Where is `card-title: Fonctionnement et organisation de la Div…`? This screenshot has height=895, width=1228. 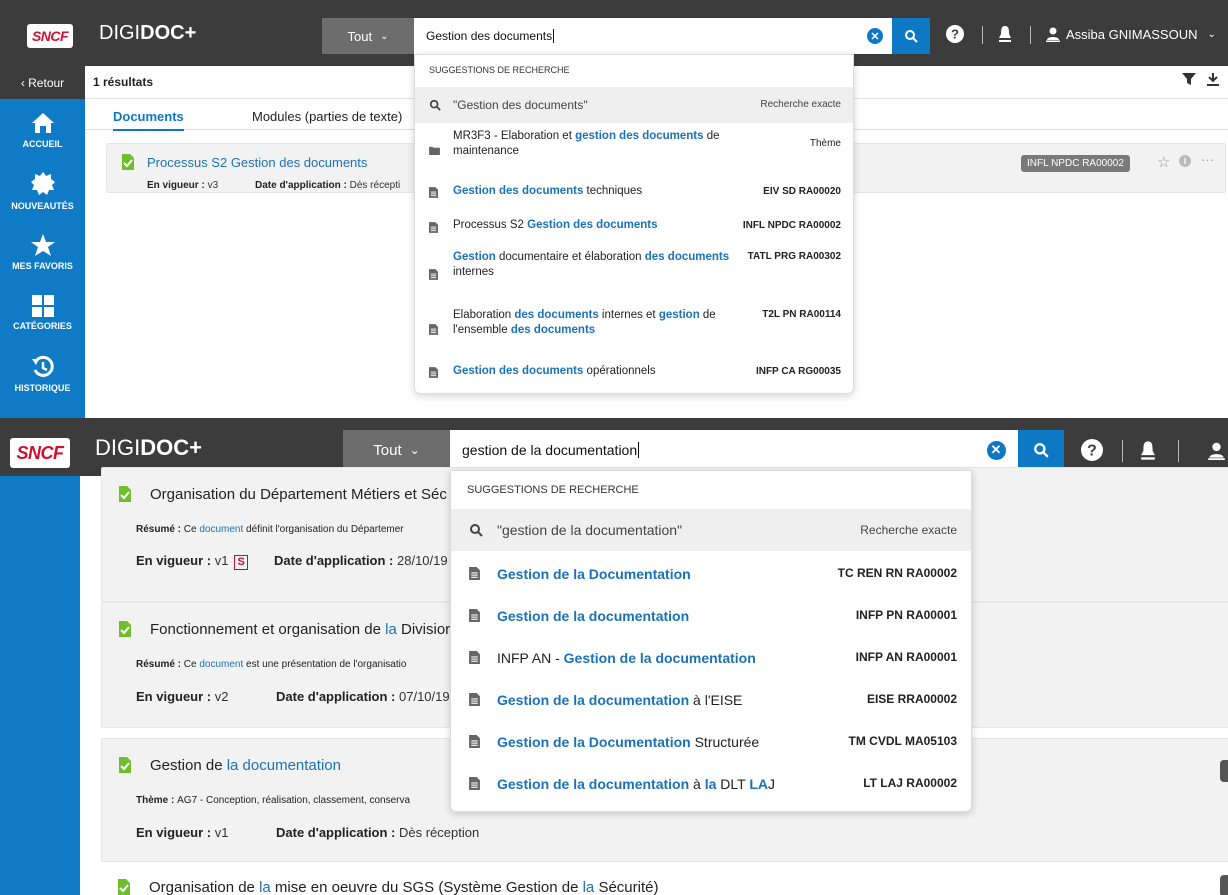 card-title: Fonctionnement et organisation de la Div… is located at coordinates (300, 629).